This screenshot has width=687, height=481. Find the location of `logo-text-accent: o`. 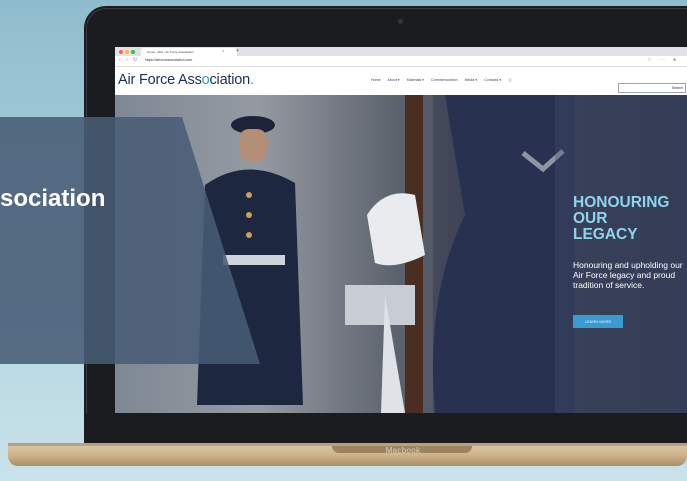

logo-text-accent: o is located at coordinates (205, 80).